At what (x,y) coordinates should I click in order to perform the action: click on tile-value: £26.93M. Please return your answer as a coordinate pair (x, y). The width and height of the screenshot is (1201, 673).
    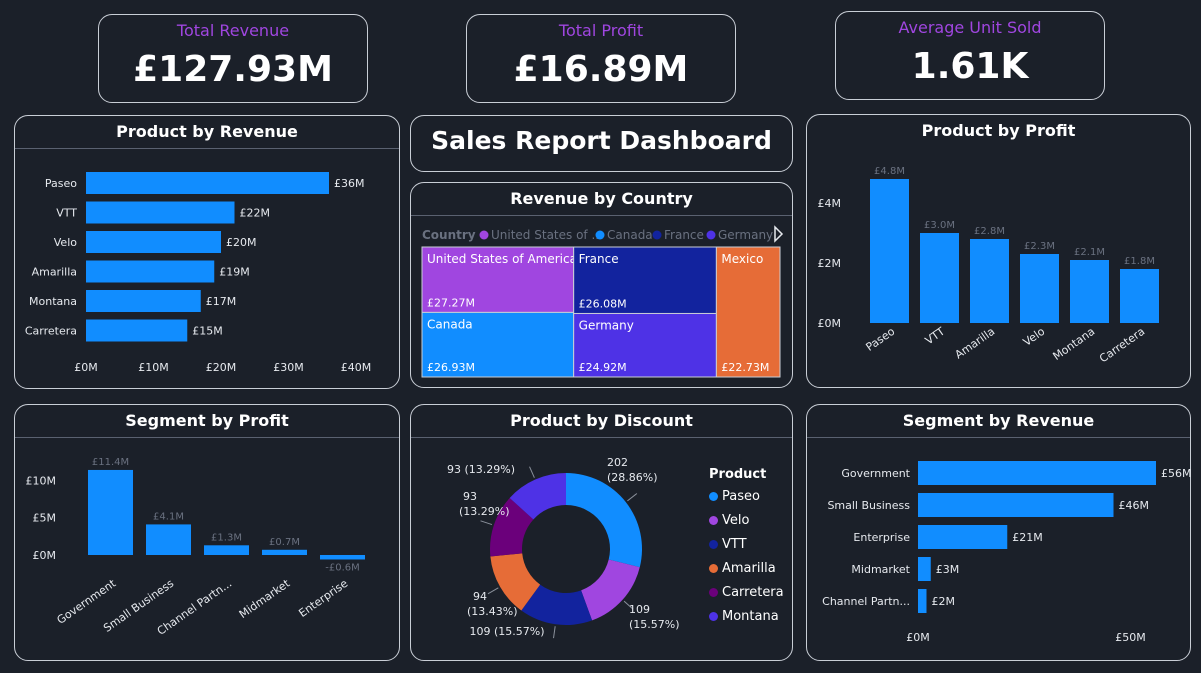
    Looking at the image, I should click on (451, 367).